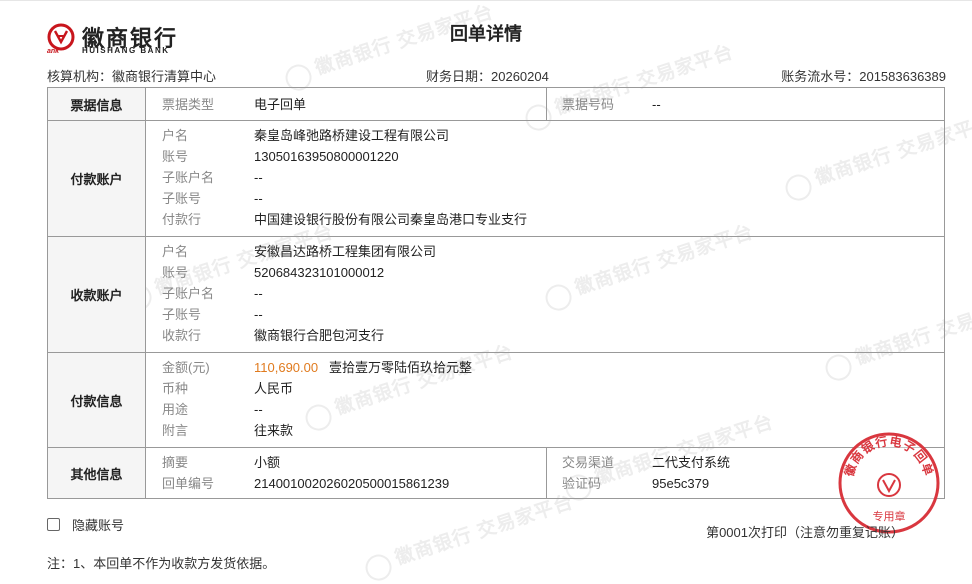  Describe the element at coordinates (319, 335) in the screenshot. I see `payee-bank-value: 徽商银行合肥包河支行` at that location.